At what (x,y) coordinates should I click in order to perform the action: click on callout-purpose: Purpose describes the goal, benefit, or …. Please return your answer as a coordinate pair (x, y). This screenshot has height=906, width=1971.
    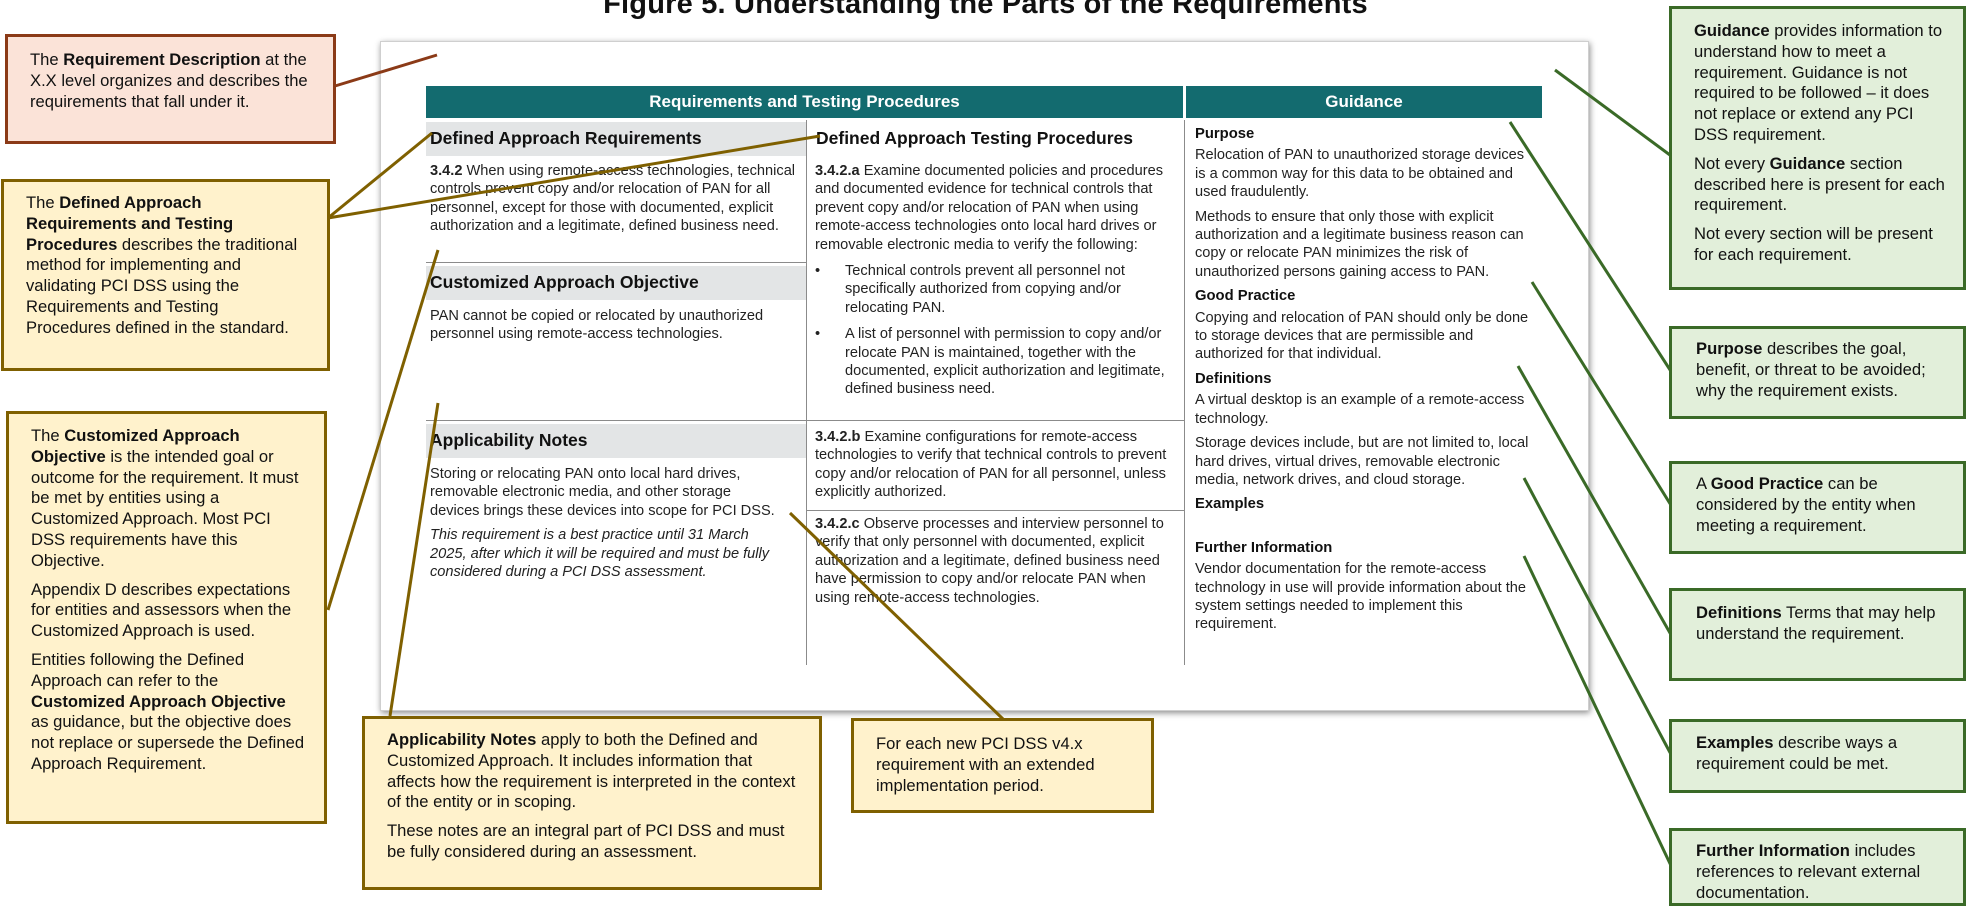
    Looking at the image, I should click on (1817, 372).